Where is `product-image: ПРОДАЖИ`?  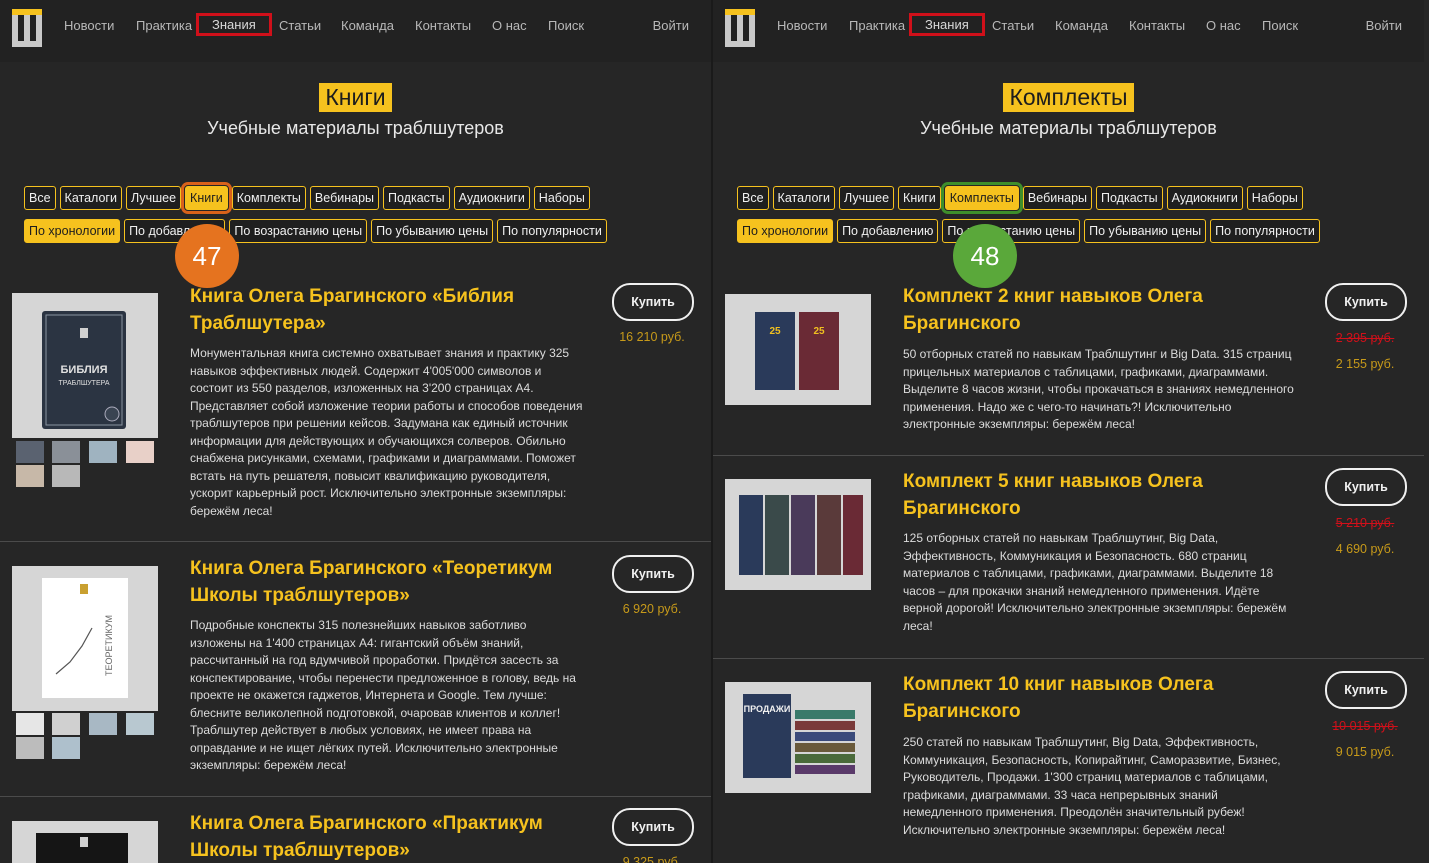
product-image: ПРОДАЖИ is located at coordinates (798, 737).